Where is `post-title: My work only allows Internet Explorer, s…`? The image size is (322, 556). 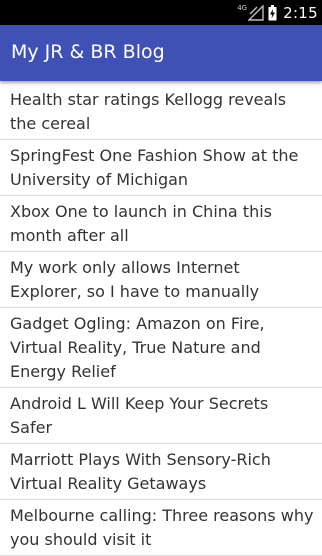 post-title: My work only allows Internet Explorer, s… is located at coordinates (135, 279).